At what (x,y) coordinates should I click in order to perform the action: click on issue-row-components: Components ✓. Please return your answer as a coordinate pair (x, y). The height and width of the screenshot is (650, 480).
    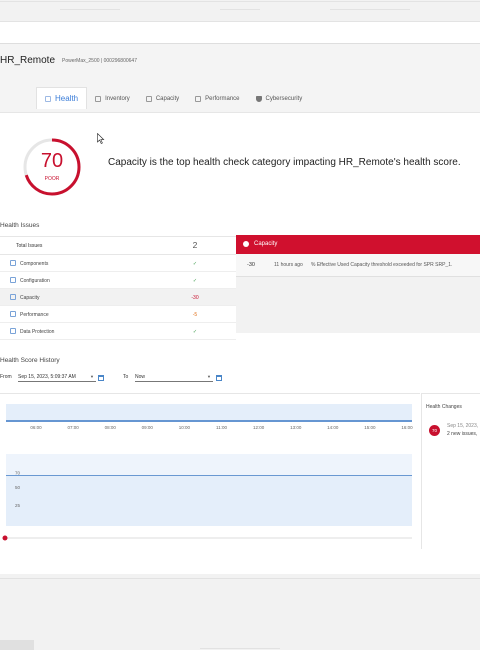
    Looking at the image, I should click on (118, 263).